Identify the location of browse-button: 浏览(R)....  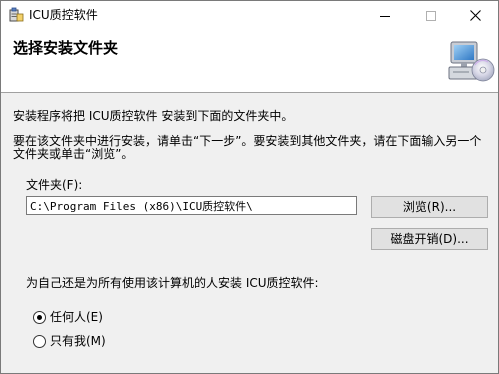
(429, 207).